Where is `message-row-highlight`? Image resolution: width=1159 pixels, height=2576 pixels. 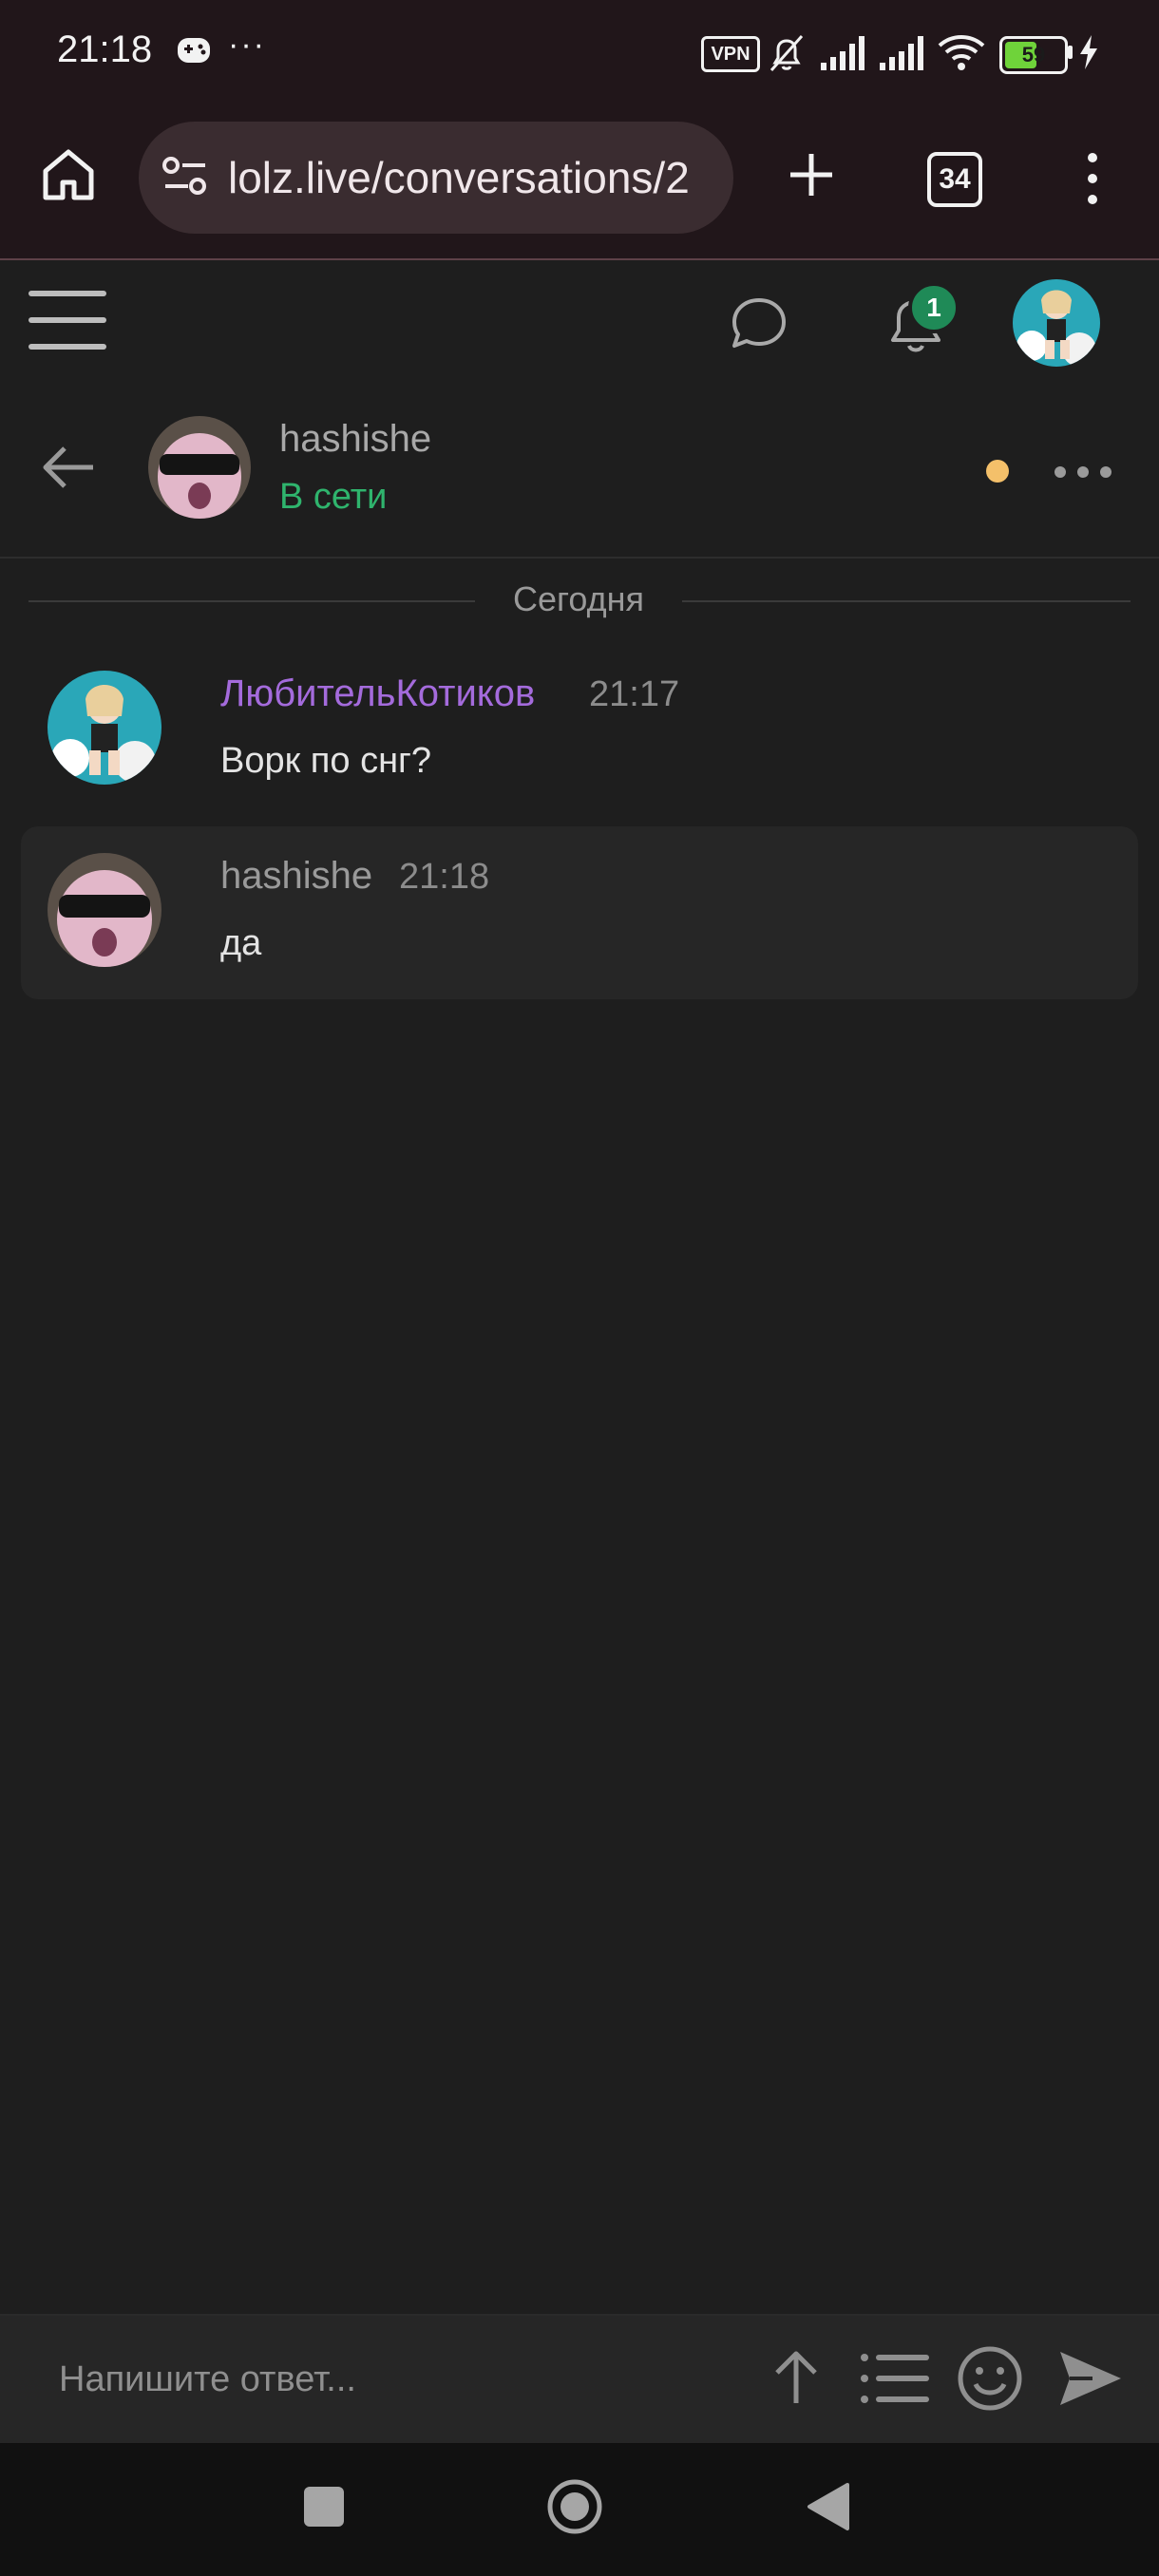
message-row-highlight is located at coordinates (579, 912).